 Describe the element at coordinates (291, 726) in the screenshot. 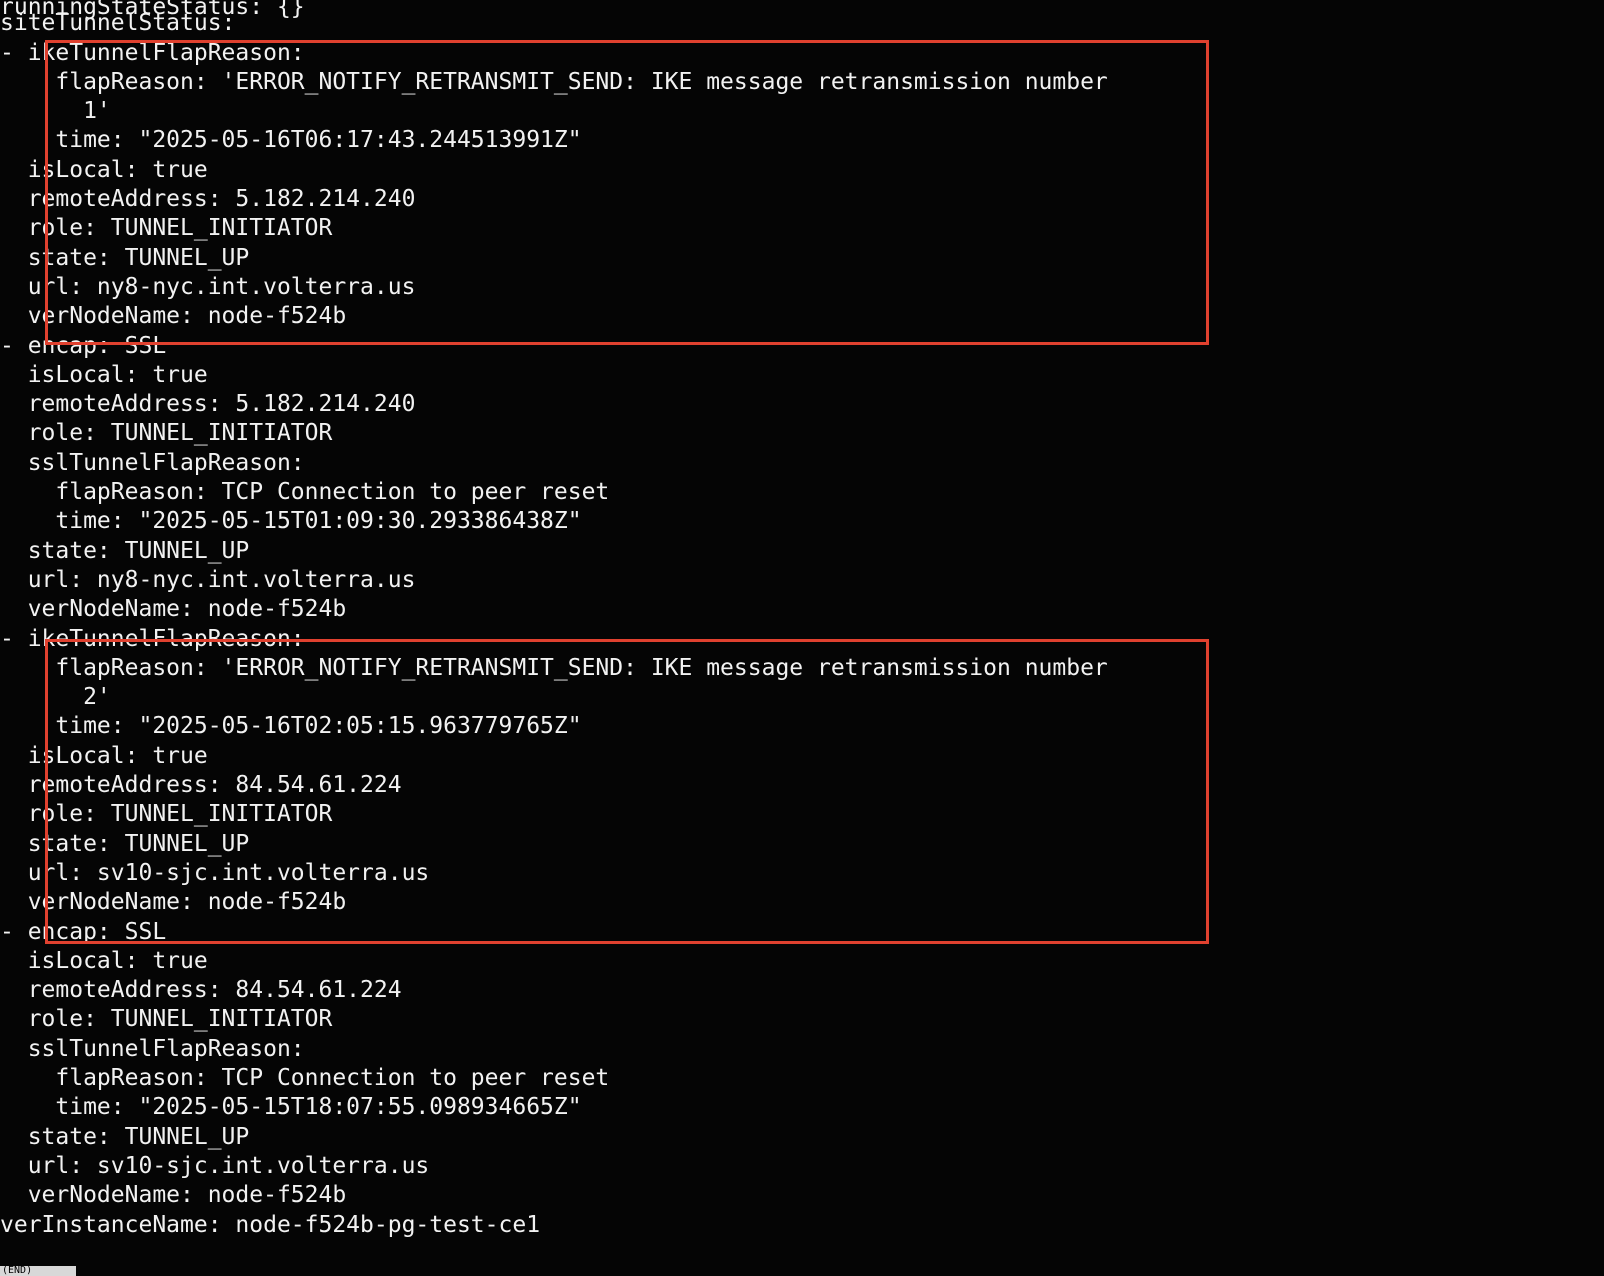

I see `terminal-line: time: "2025-05-16T02:05:15.963779765Z"` at that location.